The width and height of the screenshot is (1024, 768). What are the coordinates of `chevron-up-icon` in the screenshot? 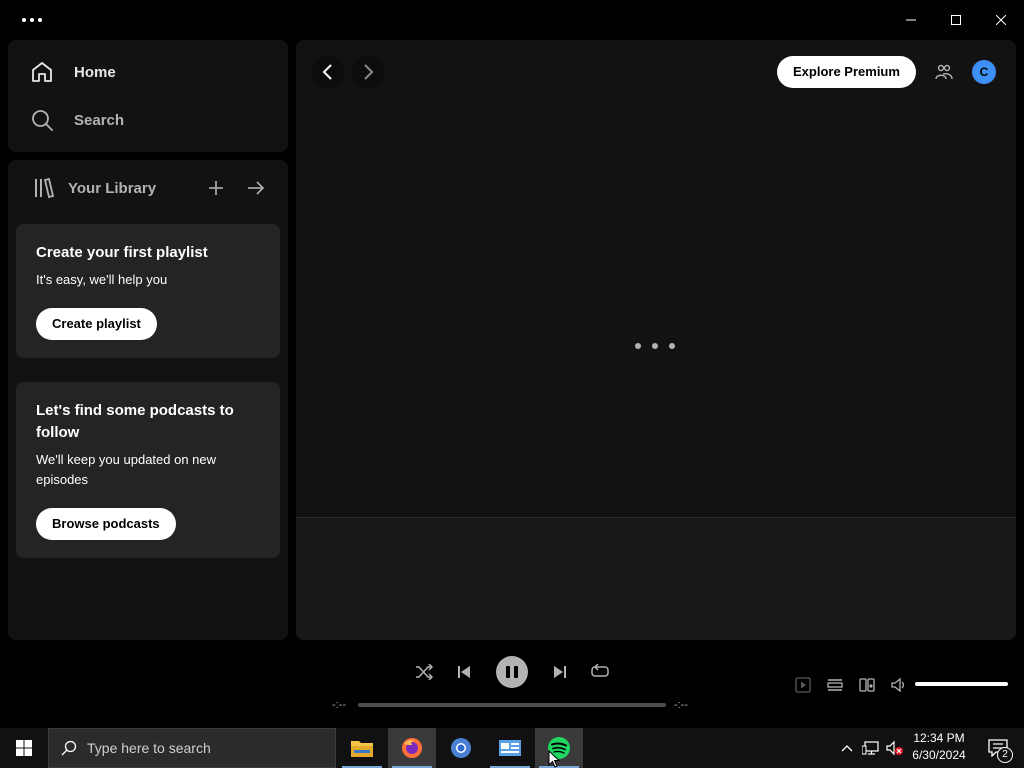 It's located at (847, 748).